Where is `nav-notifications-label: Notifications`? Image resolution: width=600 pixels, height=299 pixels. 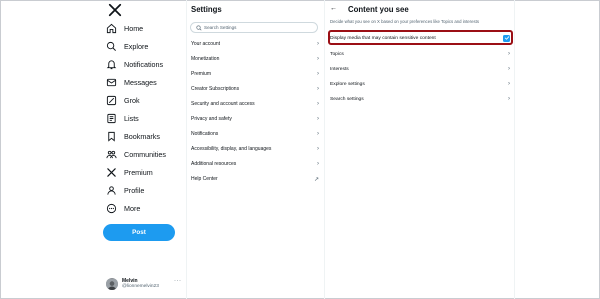 nav-notifications-label: Notifications is located at coordinates (144, 64).